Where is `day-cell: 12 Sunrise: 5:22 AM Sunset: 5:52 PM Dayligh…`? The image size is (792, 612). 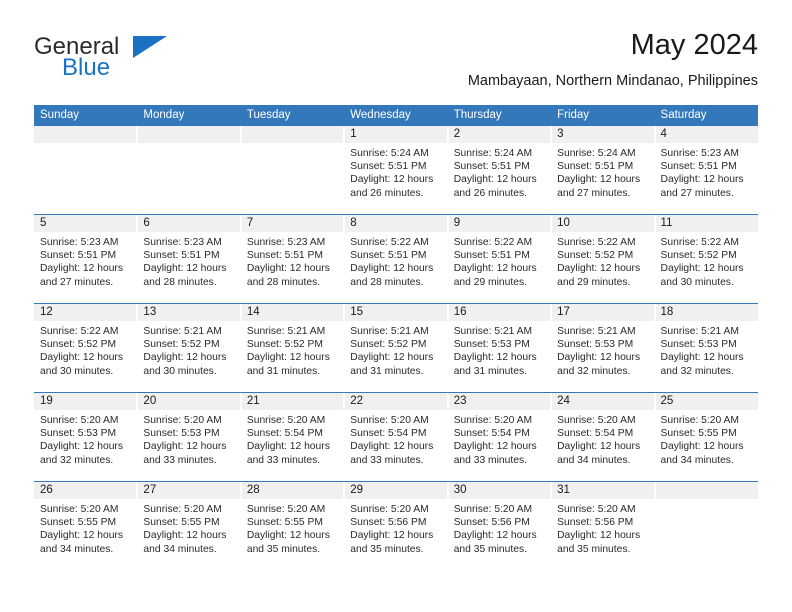
day-cell: 12 Sunrise: 5:22 AM Sunset: 5:52 PM Dayligh… is located at coordinates (86, 348).